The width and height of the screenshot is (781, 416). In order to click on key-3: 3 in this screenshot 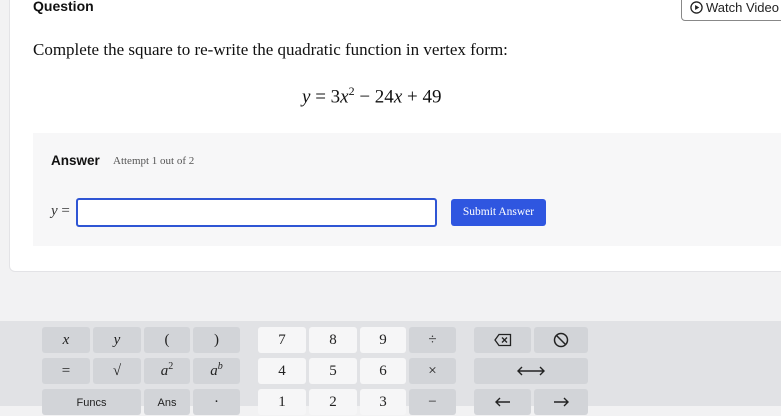, I will do `click(383, 402)`.